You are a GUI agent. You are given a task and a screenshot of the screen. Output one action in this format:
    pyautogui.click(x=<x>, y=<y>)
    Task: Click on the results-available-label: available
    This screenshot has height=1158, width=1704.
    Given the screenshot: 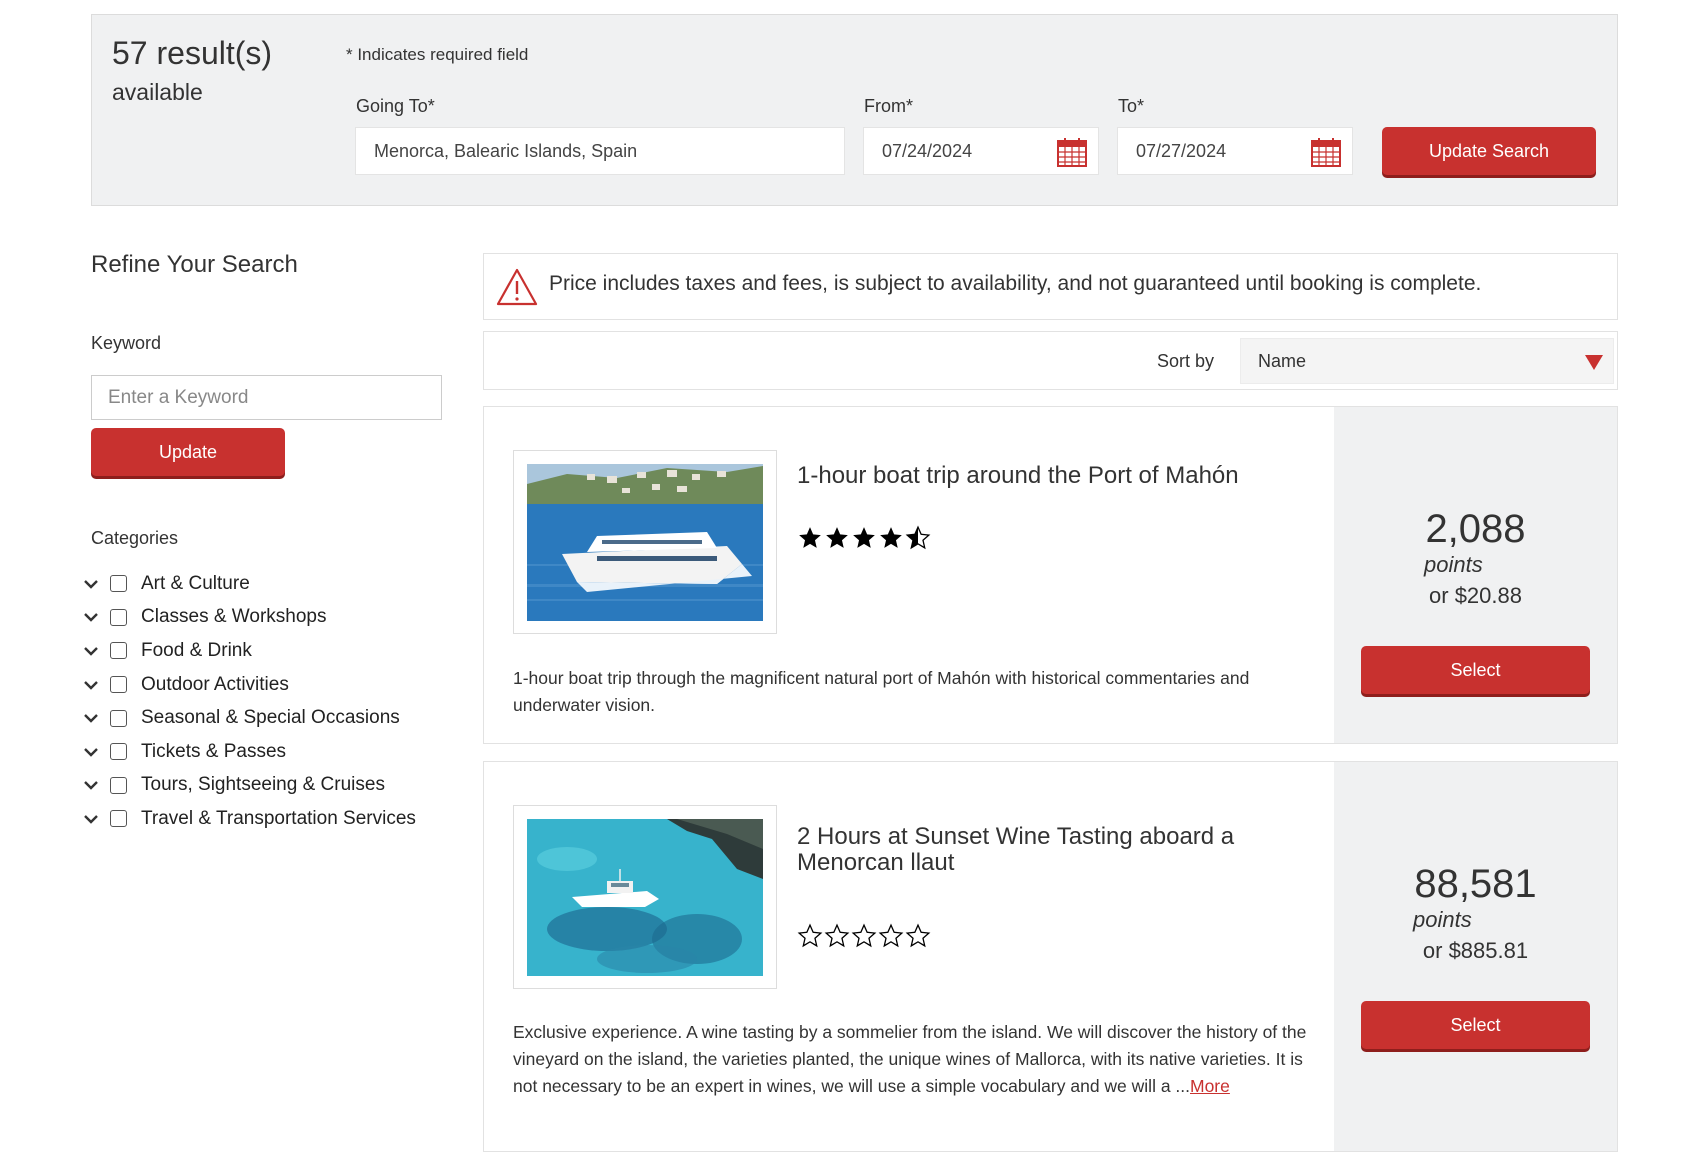 What is the action you would take?
    pyautogui.click(x=157, y=92)
    